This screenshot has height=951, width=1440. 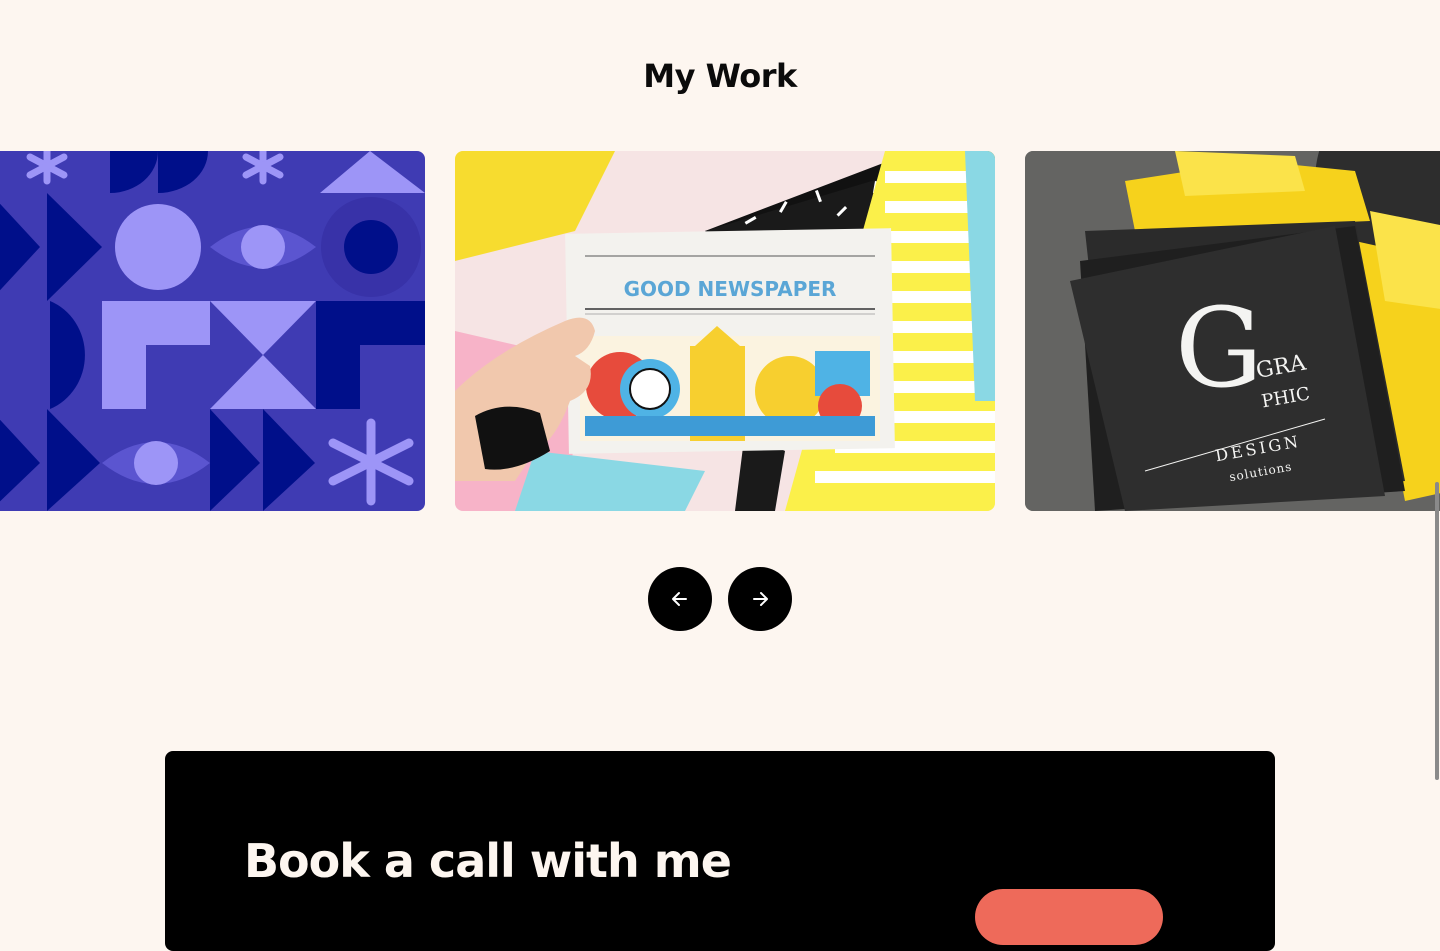 I want to click on carousel-slide-graphic-design-book: G GRA PHIC DESIGN solutions, so click(x=1232, y=331).